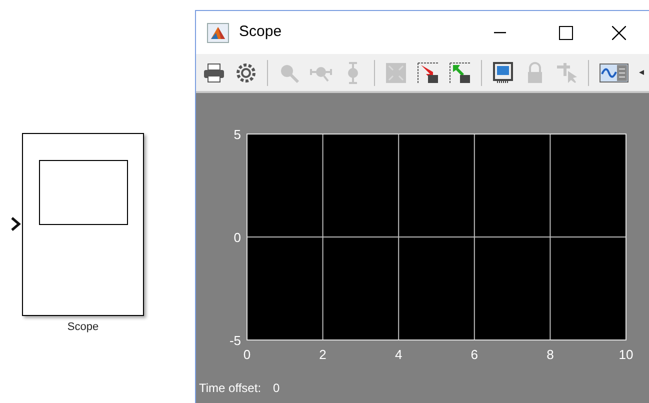 This screenshot has height=403, width=649. What do you see at coordinates (83, 327) in the screenshot?
I see `block-label: Scope` at bounding box center [83, 327].